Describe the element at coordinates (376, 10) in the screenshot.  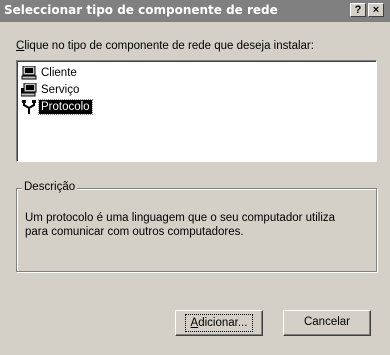
I see `close-button: ×` at that location.